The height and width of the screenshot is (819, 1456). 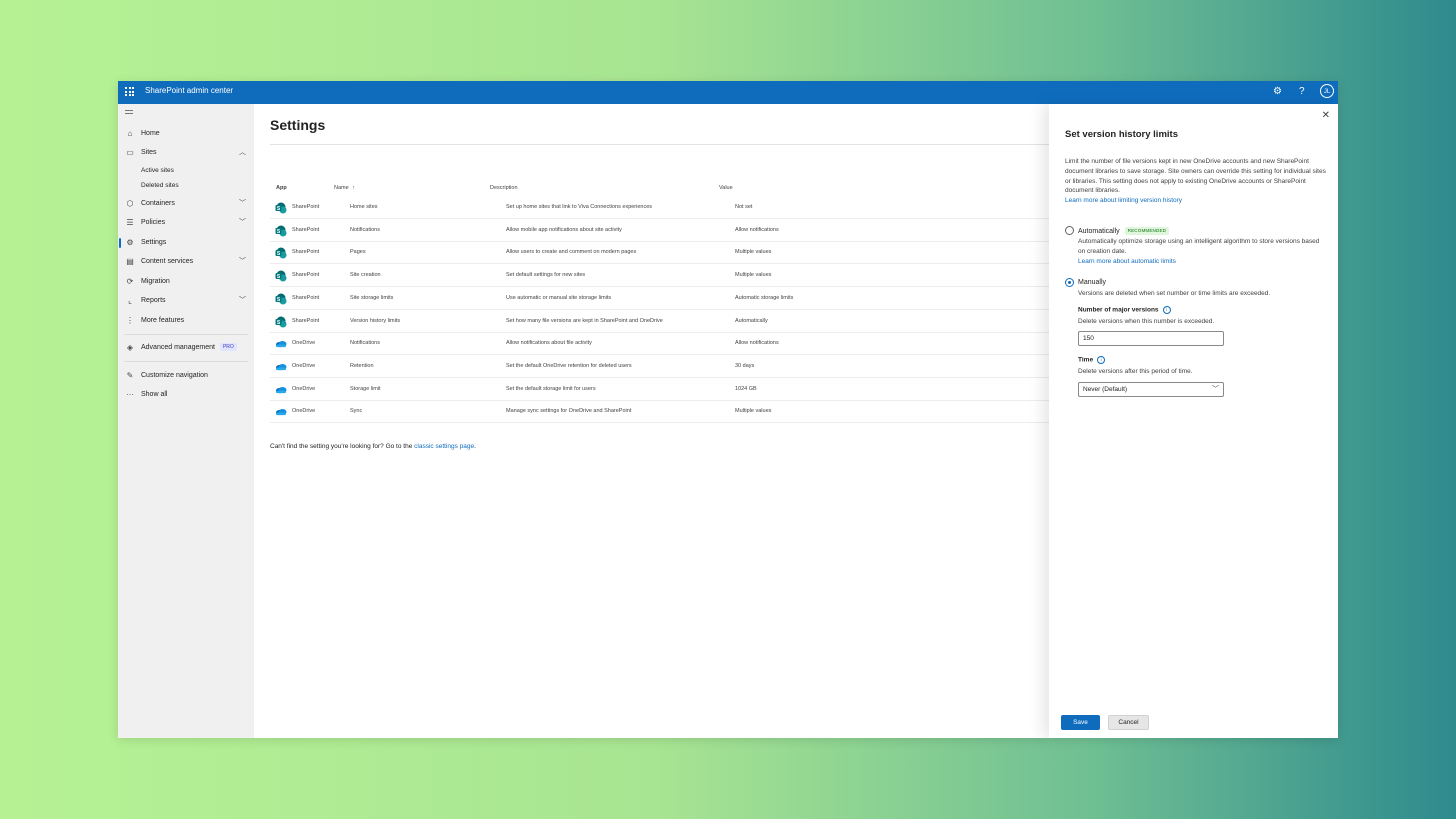 What do you see at coordinates (1069, 230) in the screenshot?
I see `radio-automatically` at bounding box center [1069, 230].